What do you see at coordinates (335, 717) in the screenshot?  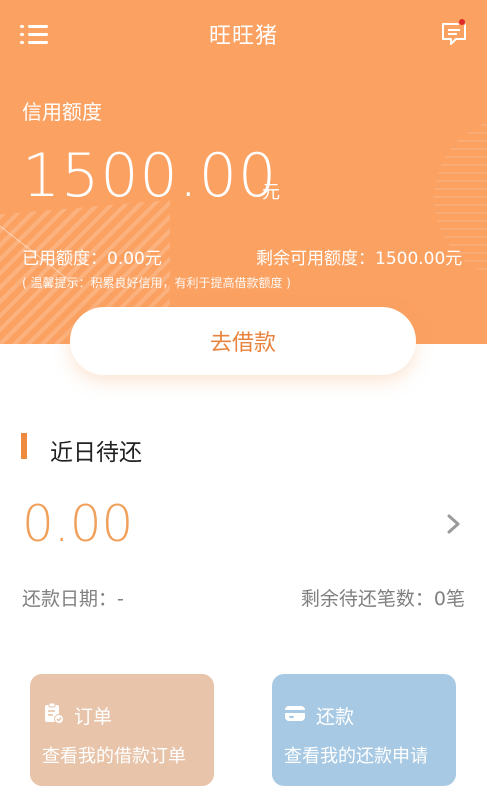 I see `repayment-card-title: 还款` at bounding box center [335, 717].